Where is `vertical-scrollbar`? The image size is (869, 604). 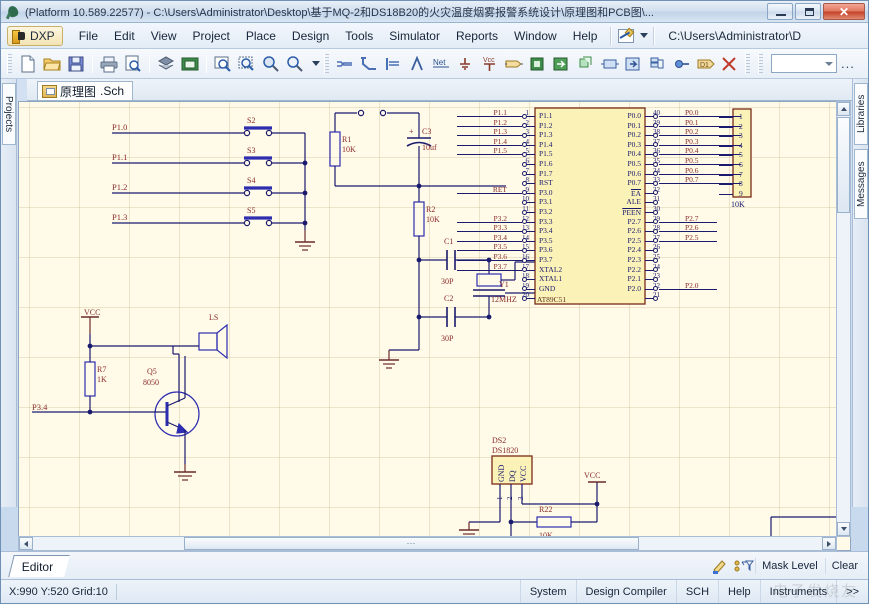 vertical-scrollbar is located at coordinates (843, 319).